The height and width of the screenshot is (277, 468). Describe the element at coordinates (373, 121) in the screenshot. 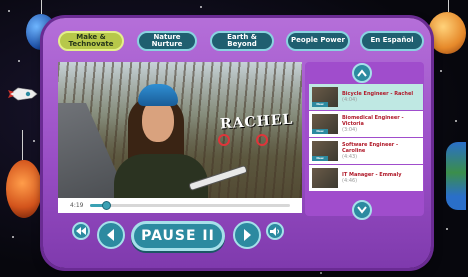

I see `playlist-item-title: Biomedical Engineer - Victoria` at that location.